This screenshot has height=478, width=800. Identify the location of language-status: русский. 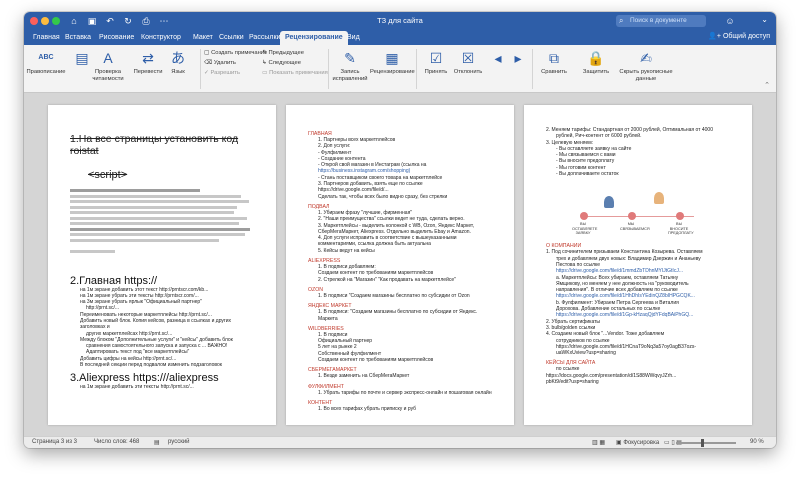
(179, 442).